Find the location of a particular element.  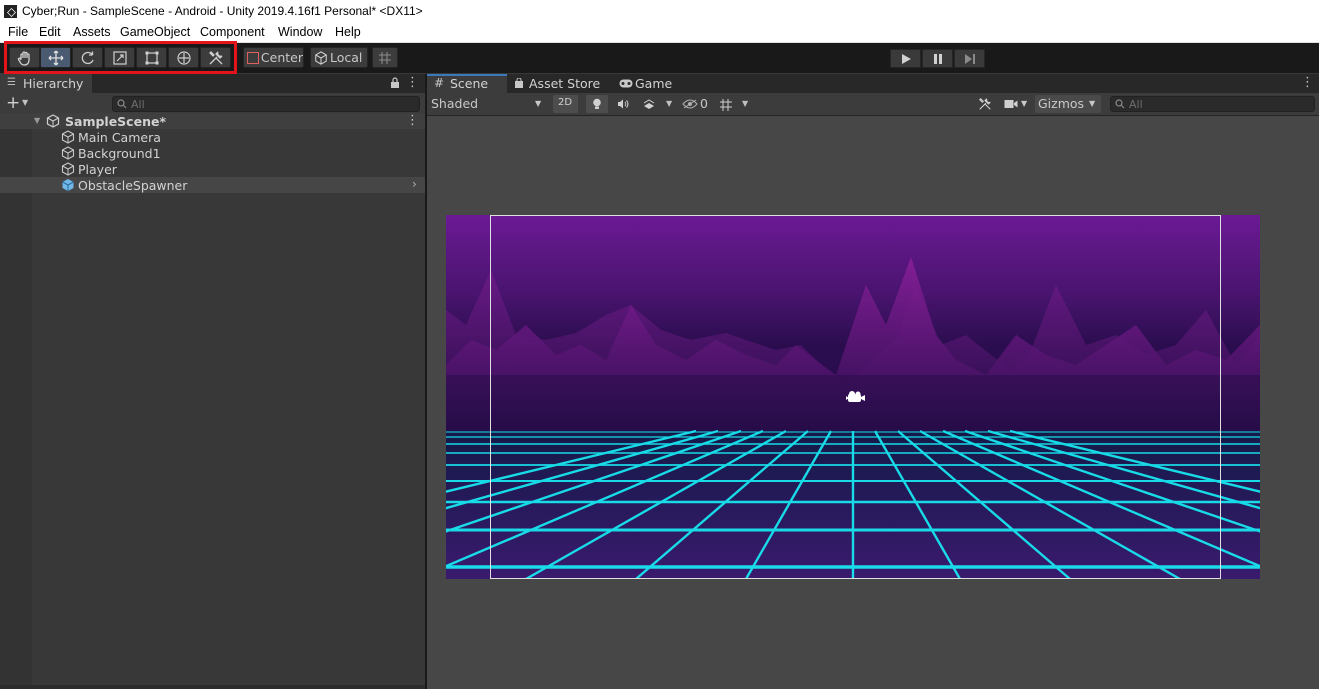

menu-edit: Edit is located at coordinates (50, 32).